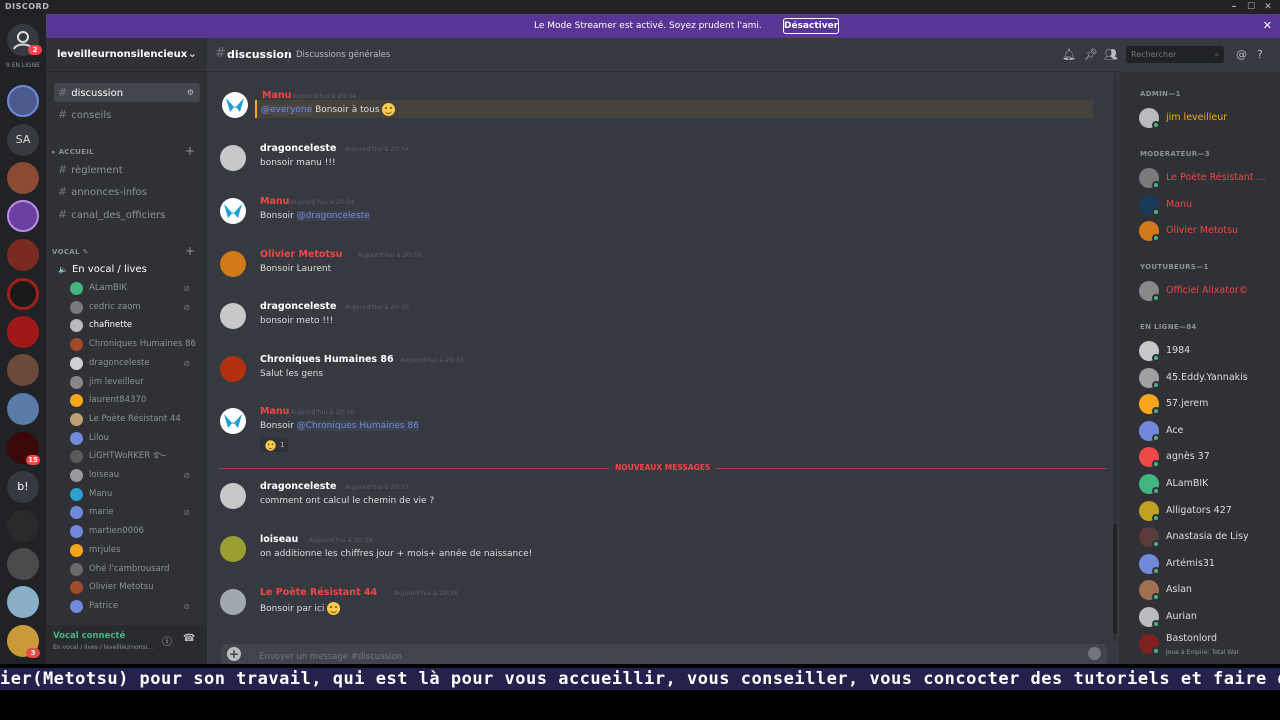 The width and height of the screenshot is (1280, 720). What do you see at coordinates (1251, 7) in the screenshot?
I see `maximize-button: ☐` at bounding box center [1251, 7].